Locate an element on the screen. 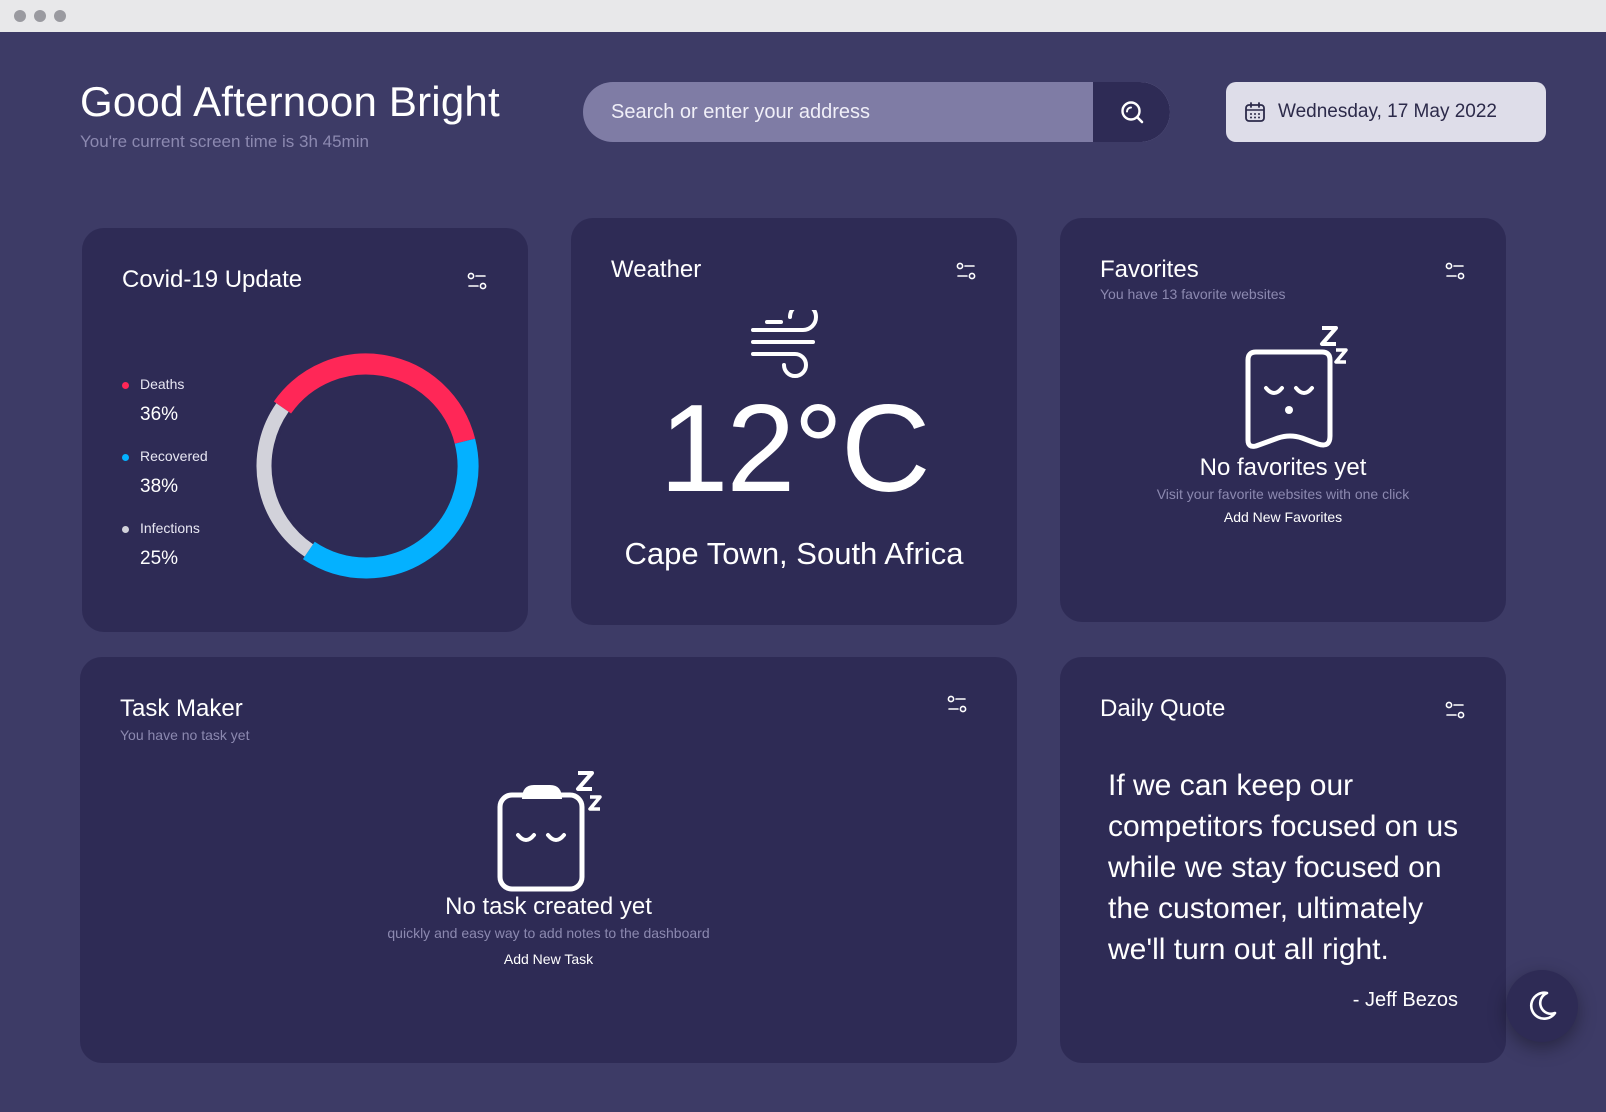 The width and height of the screenshot is (1606, 1112). quote-author: - Jeff Bezos is located at coordinates (1405, 1000).